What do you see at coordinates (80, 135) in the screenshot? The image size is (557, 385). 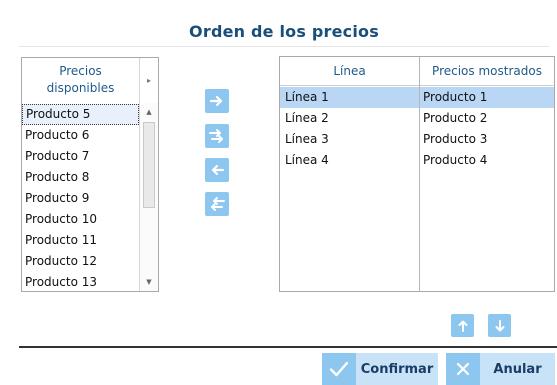 I see `list-item: Producto 6` at bounding box center [80, 135].